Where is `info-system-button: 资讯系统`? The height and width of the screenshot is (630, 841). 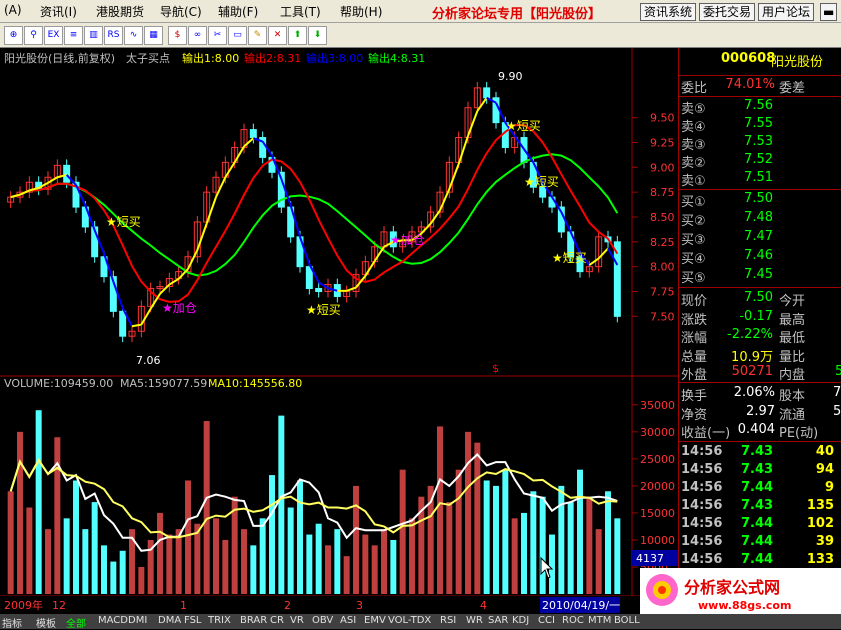
info-system-button: 资讯系统 is located at coordinates (668, 12).